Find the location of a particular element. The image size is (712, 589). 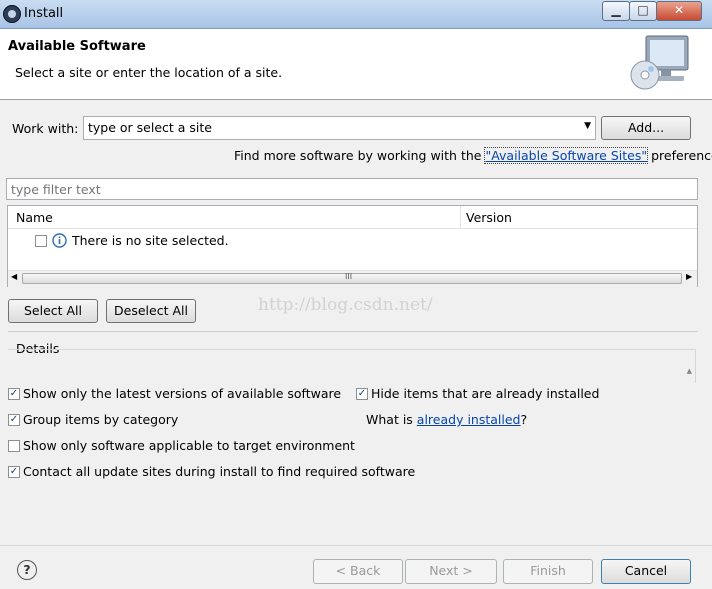

close-window-button: ✕ is located at coordinates (679, 11).